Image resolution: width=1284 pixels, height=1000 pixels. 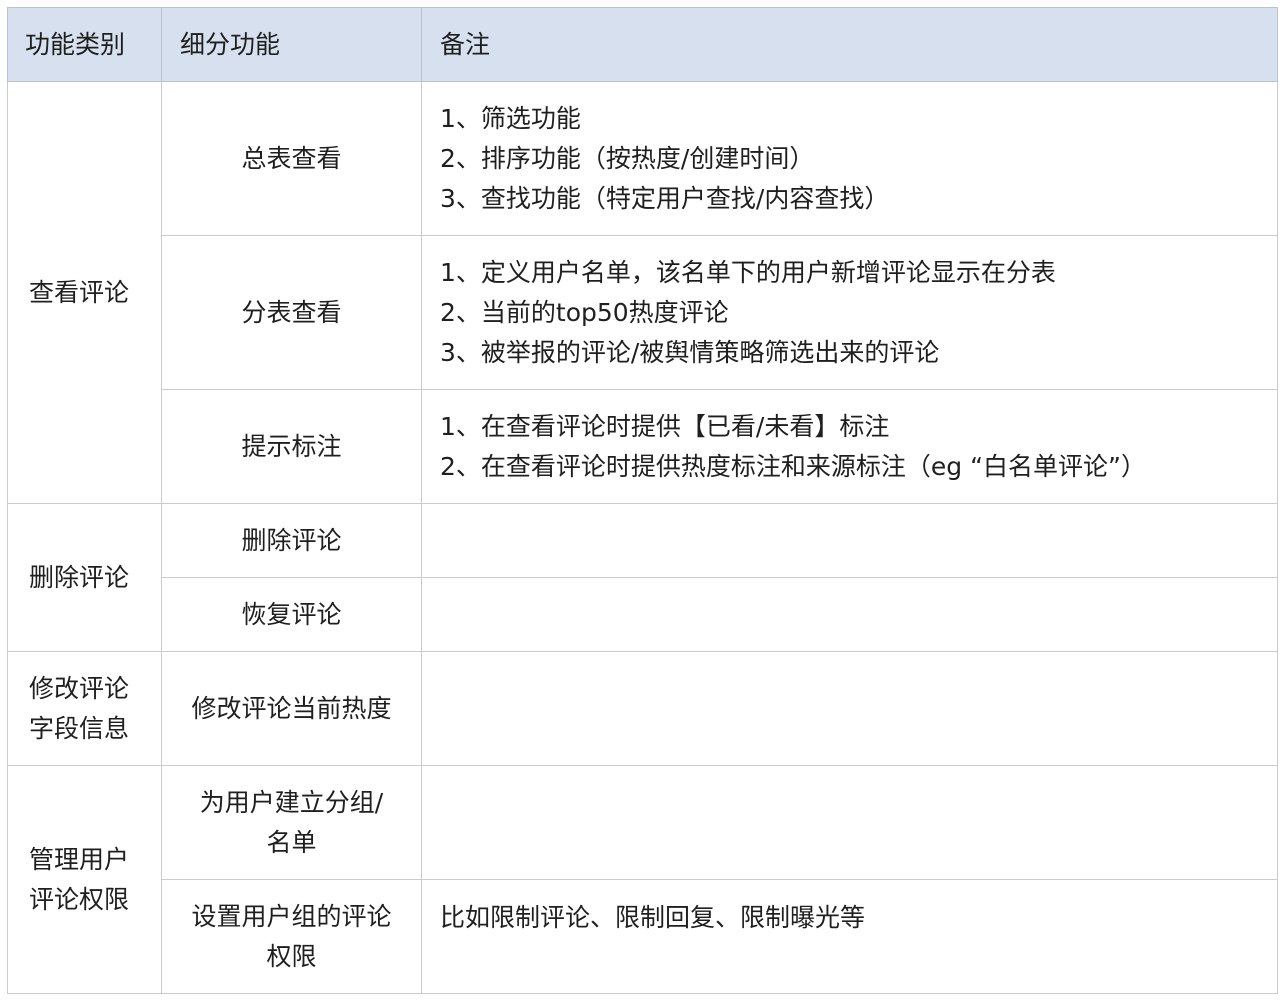 I want to click on subfeature-cell: 修改评论当前热度, so click(x=291, y=708).